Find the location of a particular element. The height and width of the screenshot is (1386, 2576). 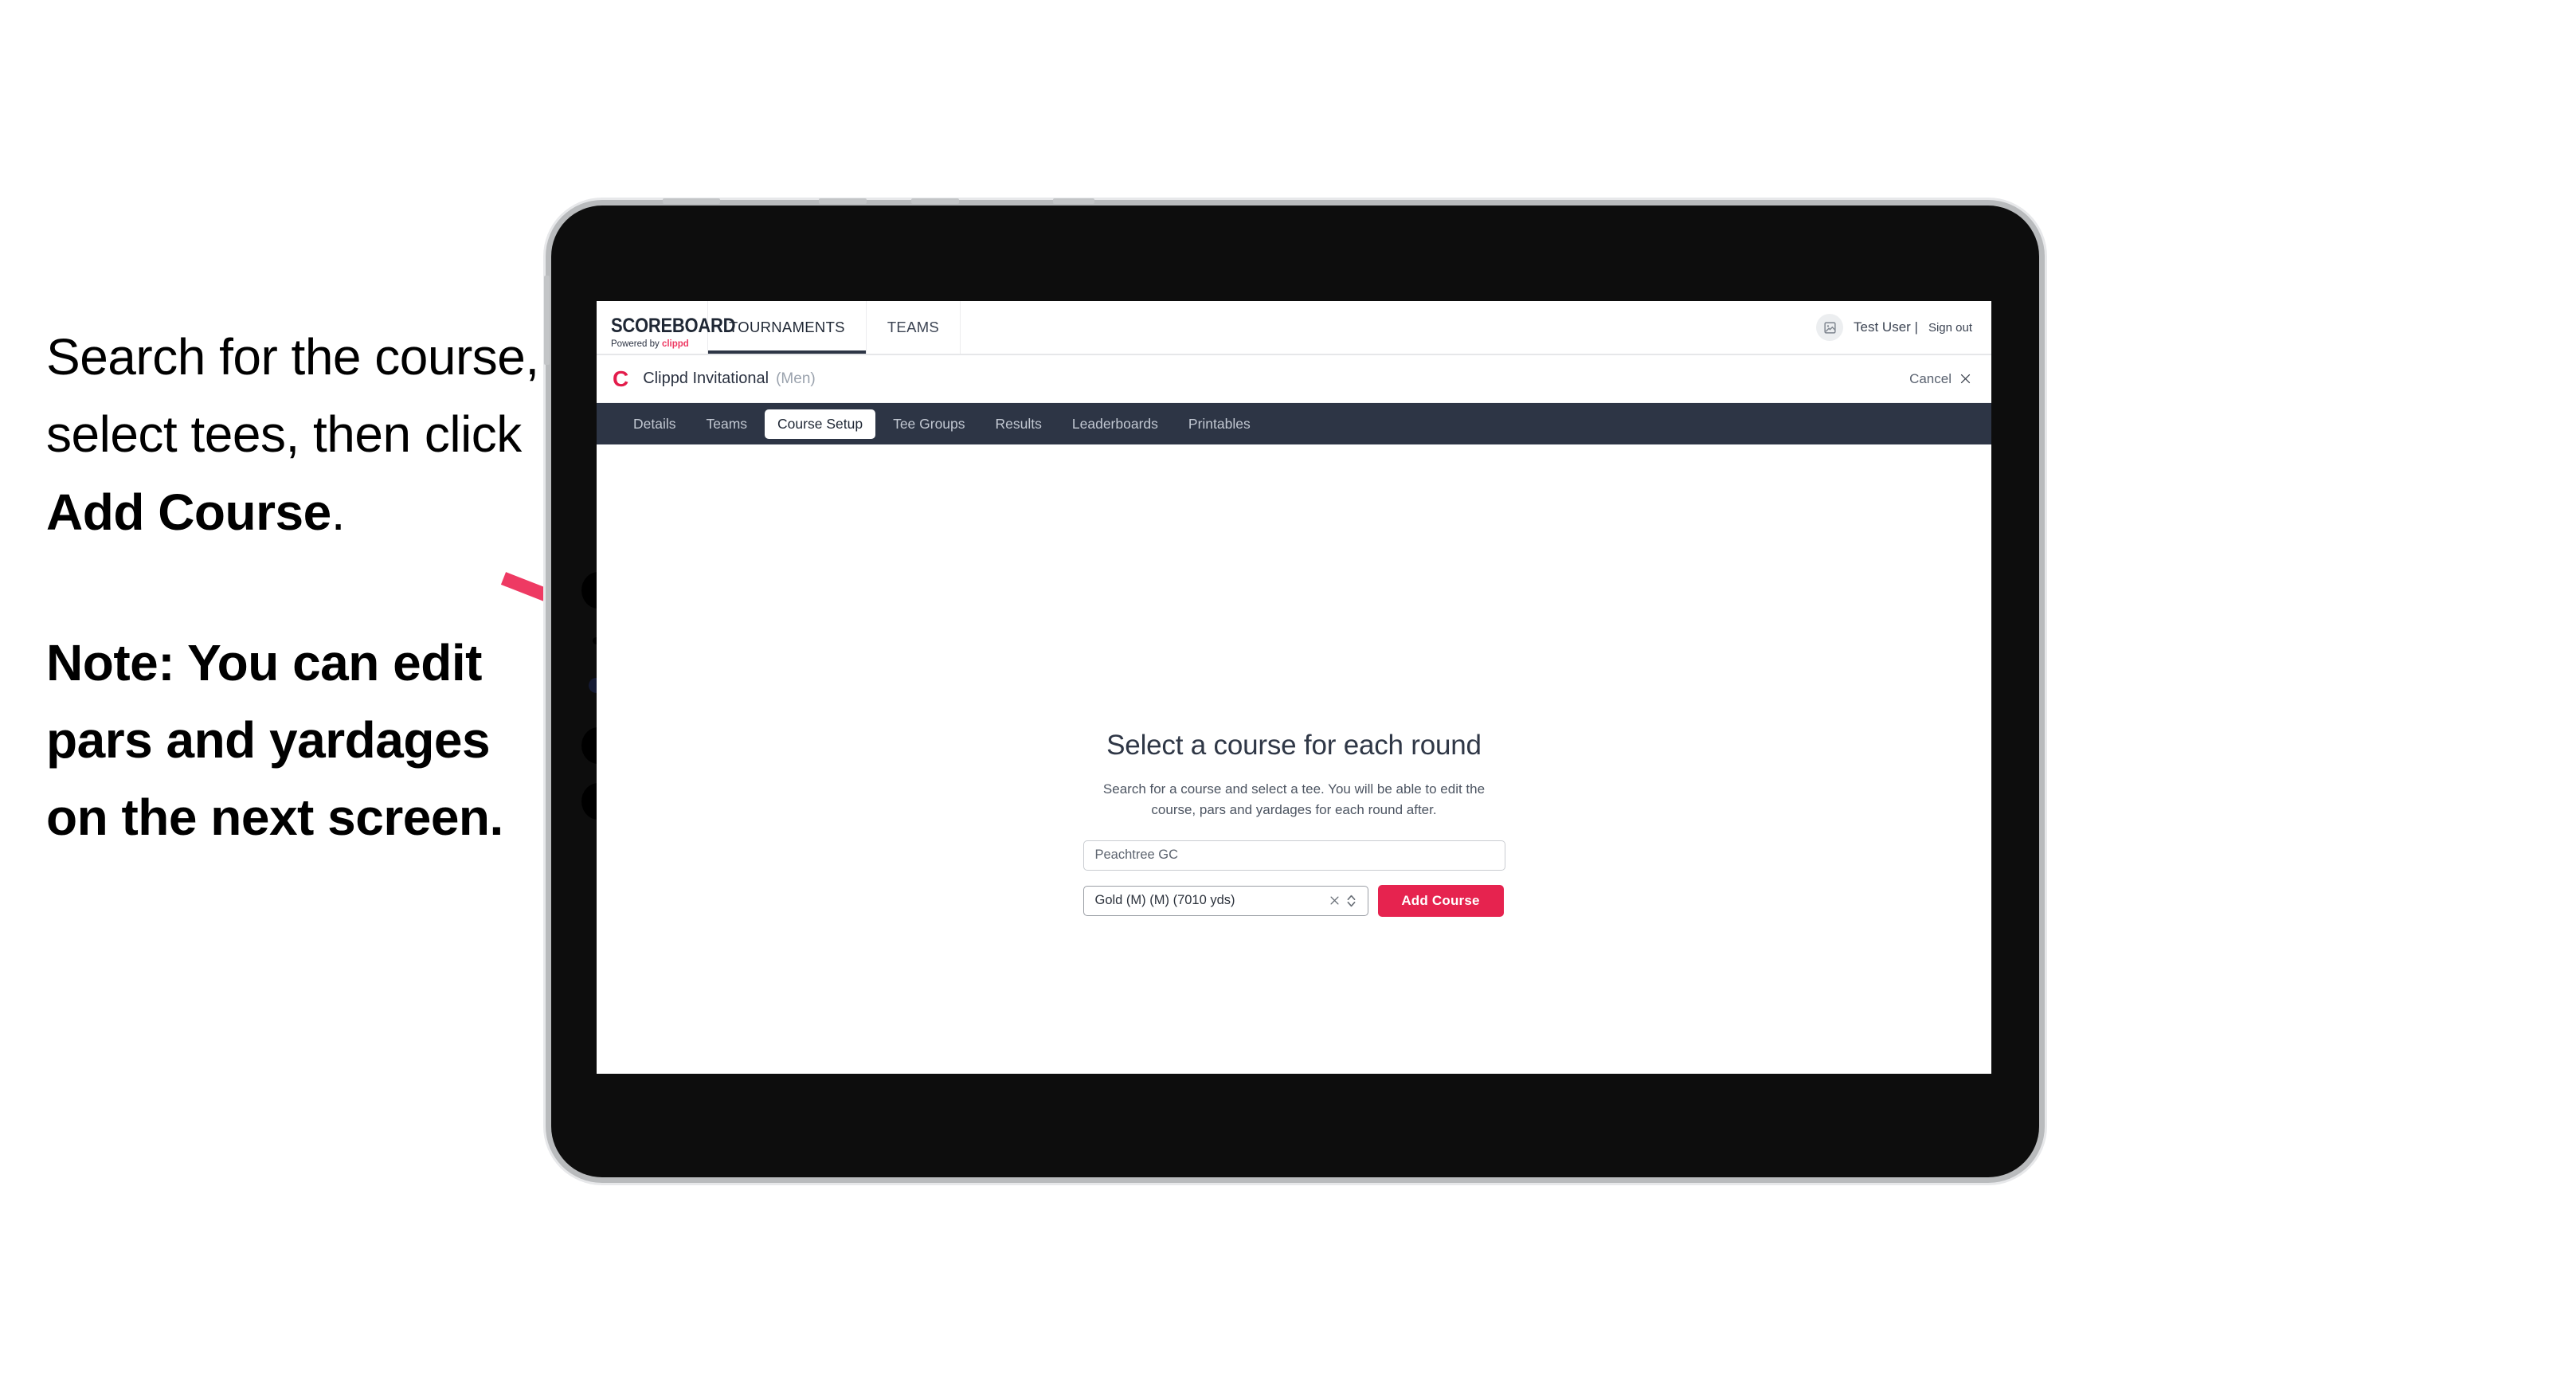

logo-wordmark: SCOREBOARD is located at coordinates (673, 325).